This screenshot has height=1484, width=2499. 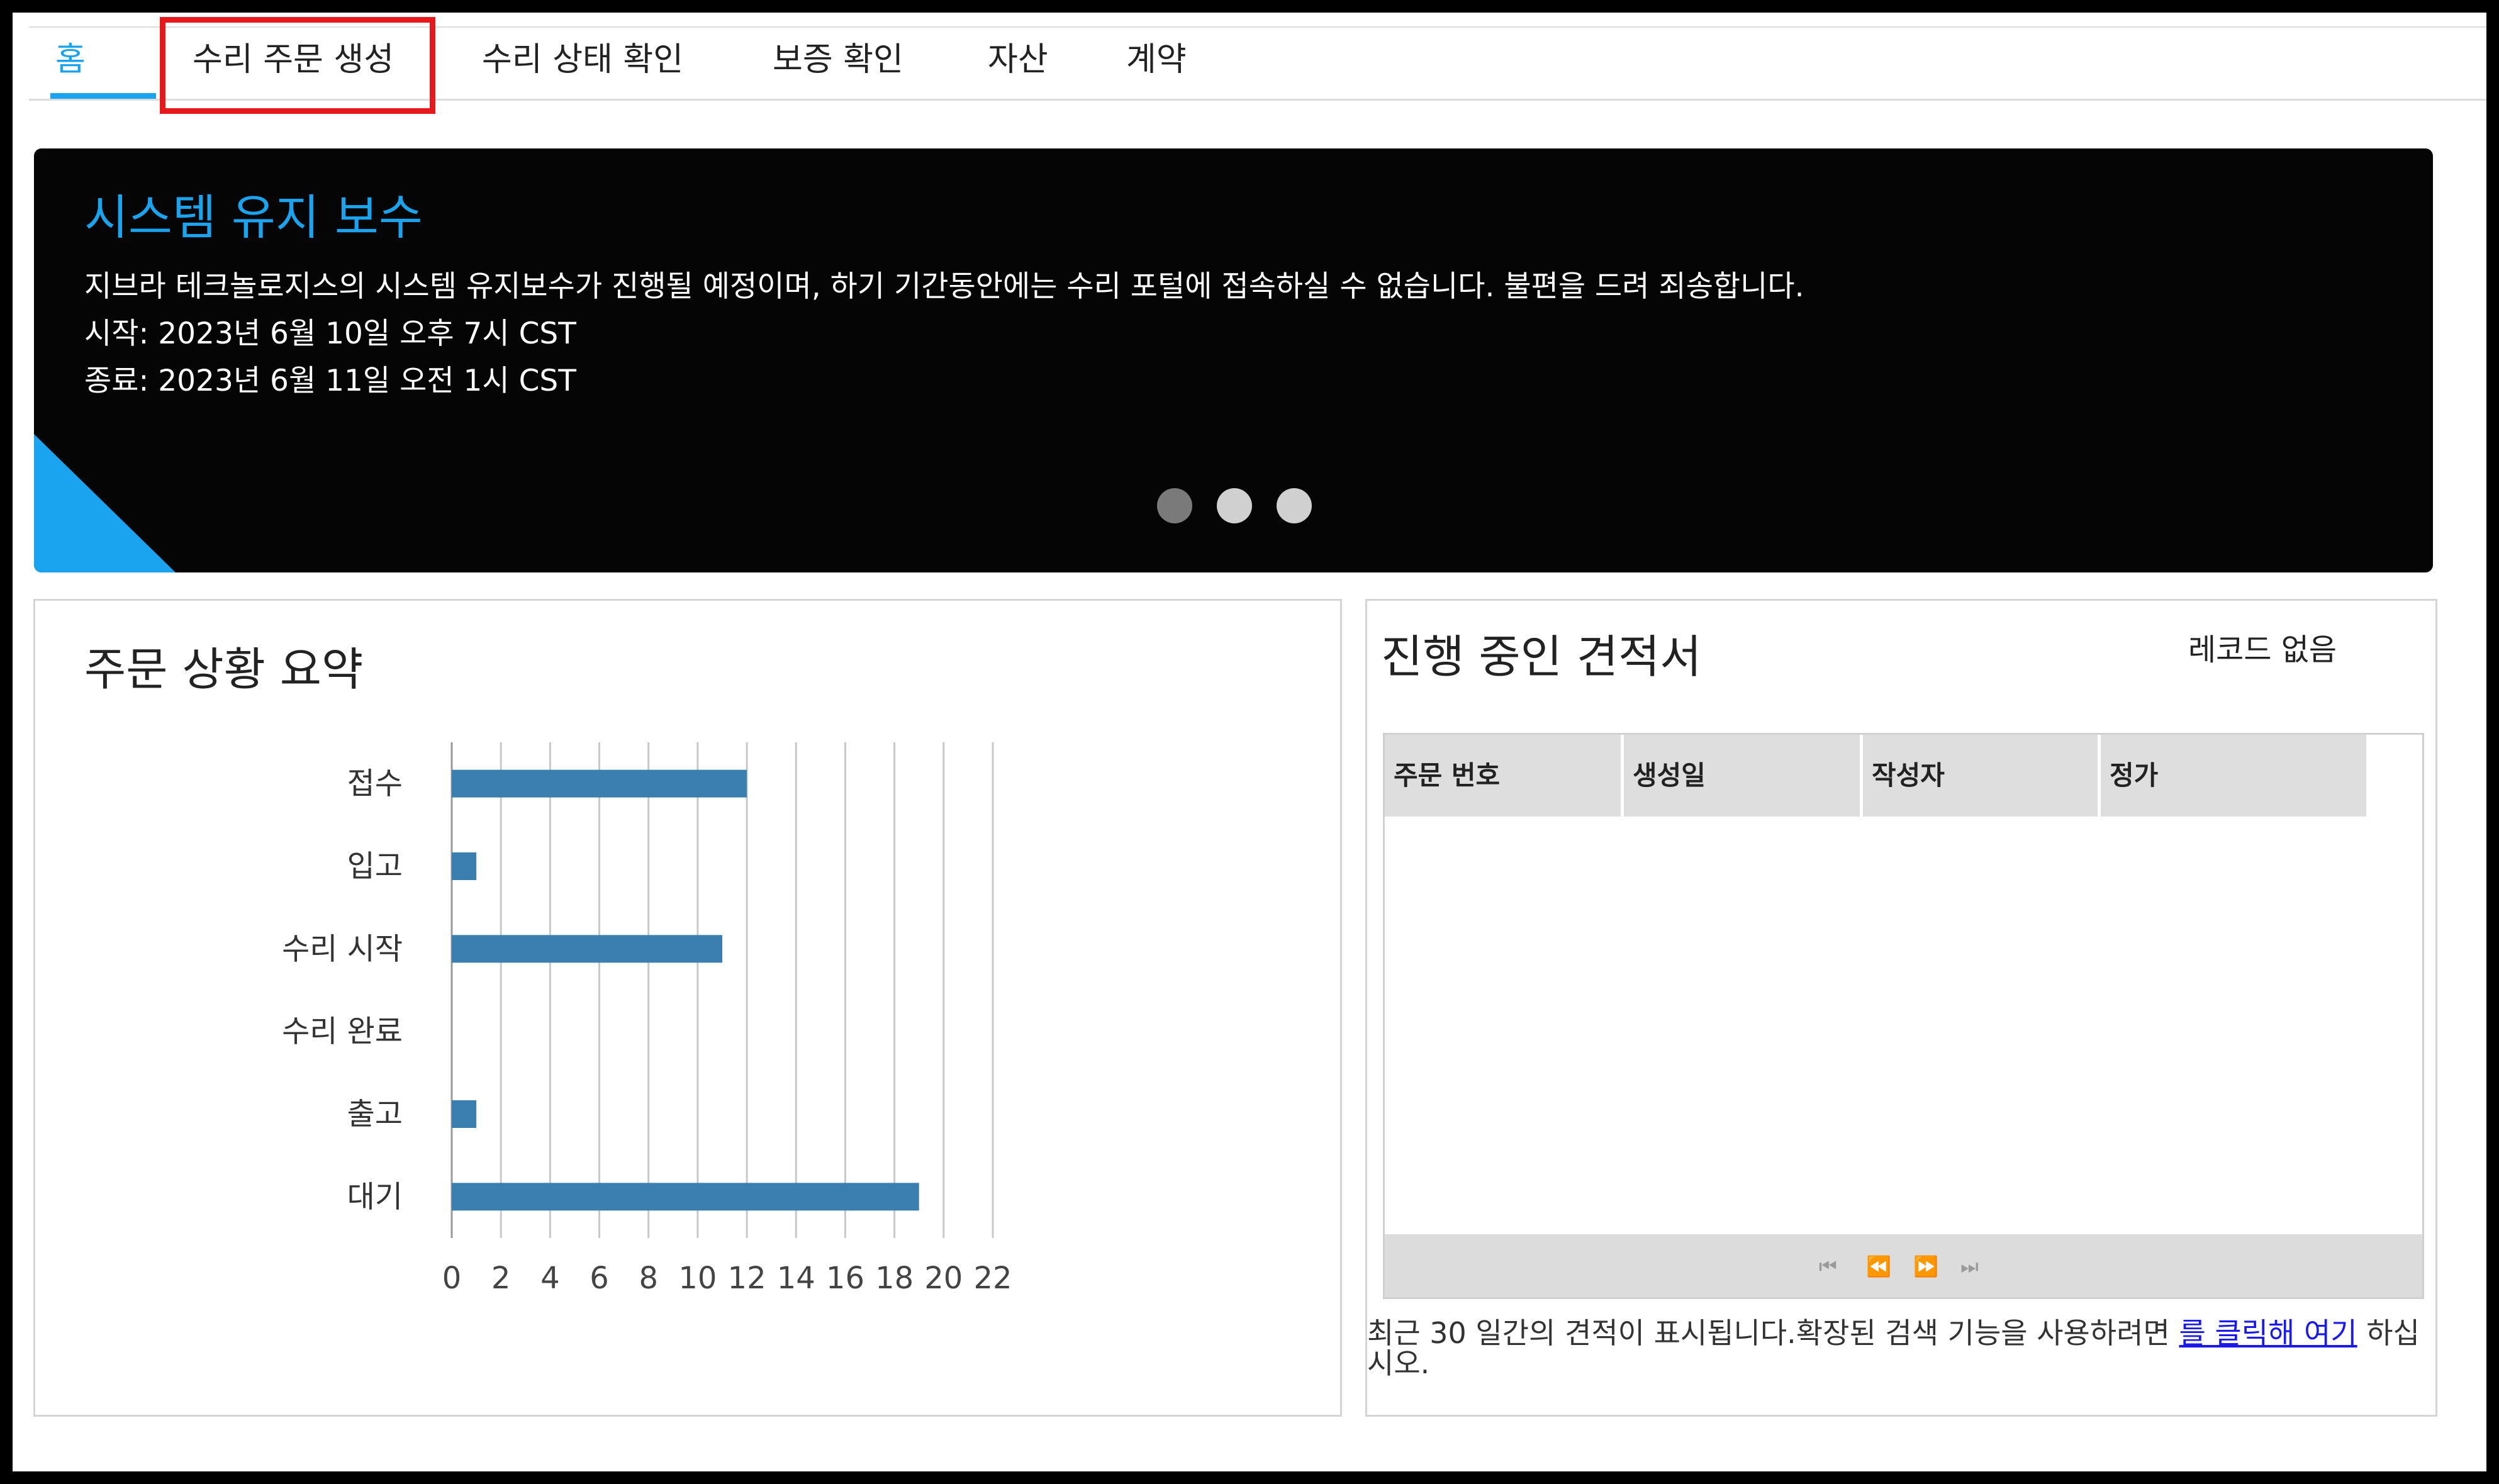 I want to click on chart-tick-label: 14, so click(x=796, y=1278).